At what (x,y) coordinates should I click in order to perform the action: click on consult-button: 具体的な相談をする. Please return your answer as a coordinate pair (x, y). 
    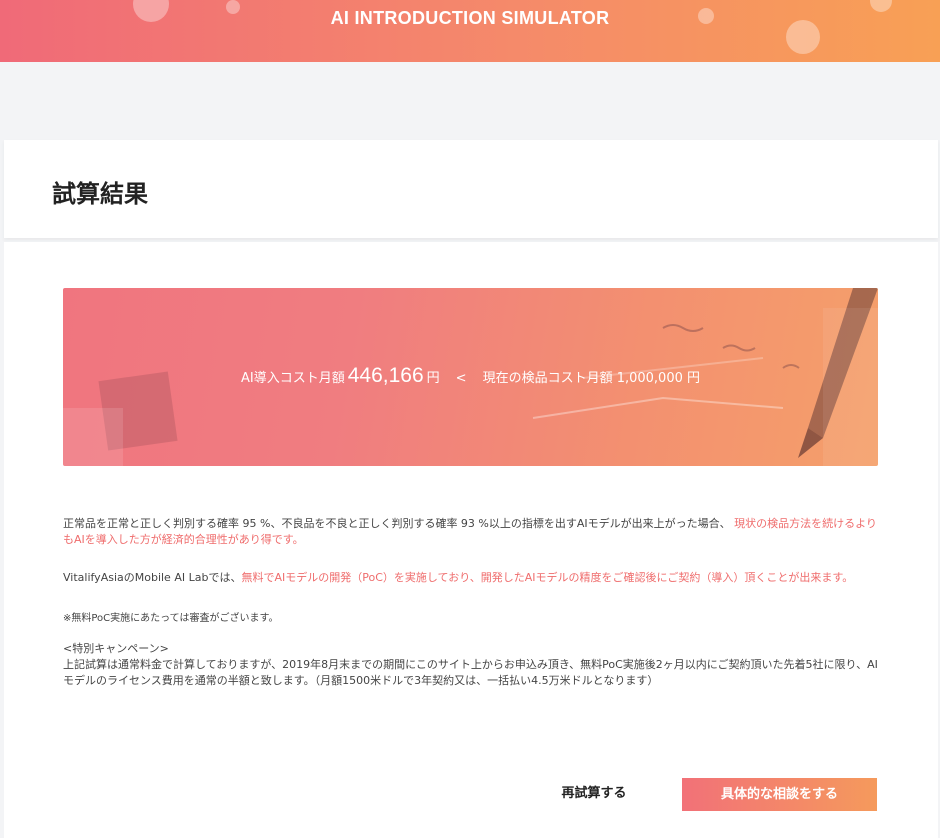
    Looking at the image, I should click on (779, 794).